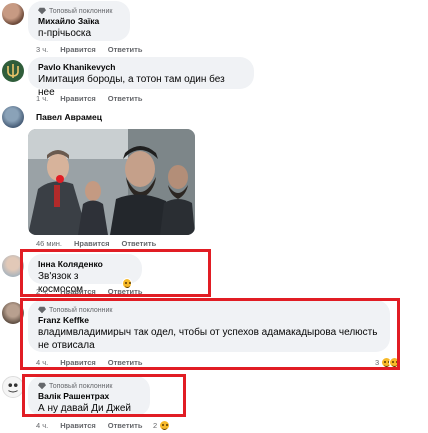  What do you see at coordinates (388, 362) in the screenshot?
I see `reaction-count: 3` at bounding box center [388, 362].